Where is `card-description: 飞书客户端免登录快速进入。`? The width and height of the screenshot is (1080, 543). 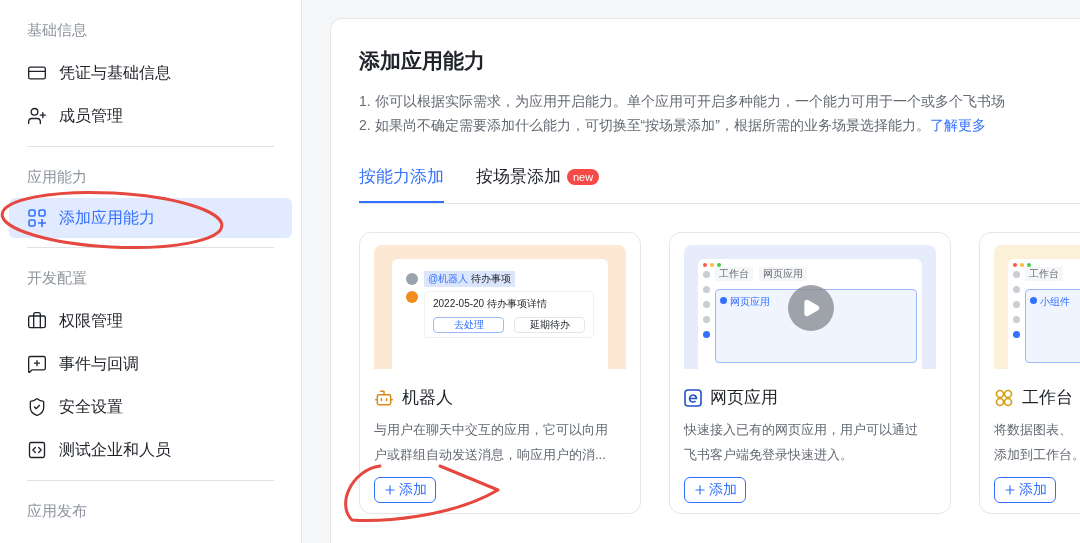
card-description: 飞书客户端免登录快速进入。 is located at coordinates (769, 454).